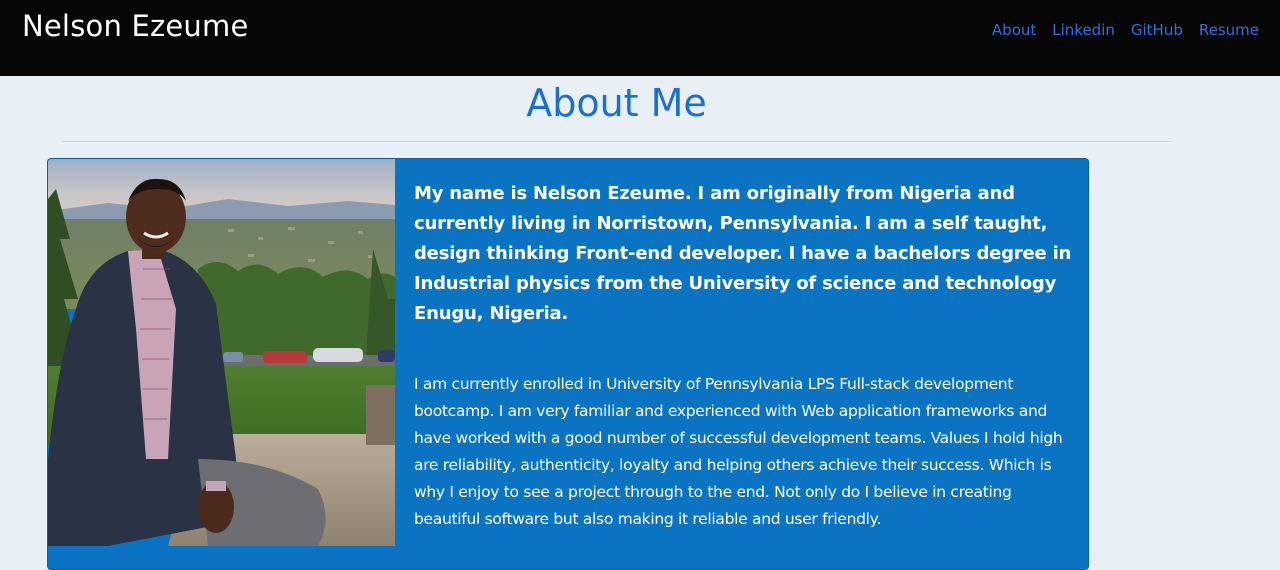 The width and height of the screenshot is (1280, 570). What do you see at coordinates (616, 103) in the screenshot?
I see `page-title: About Me` at bounding box center [616, 103].